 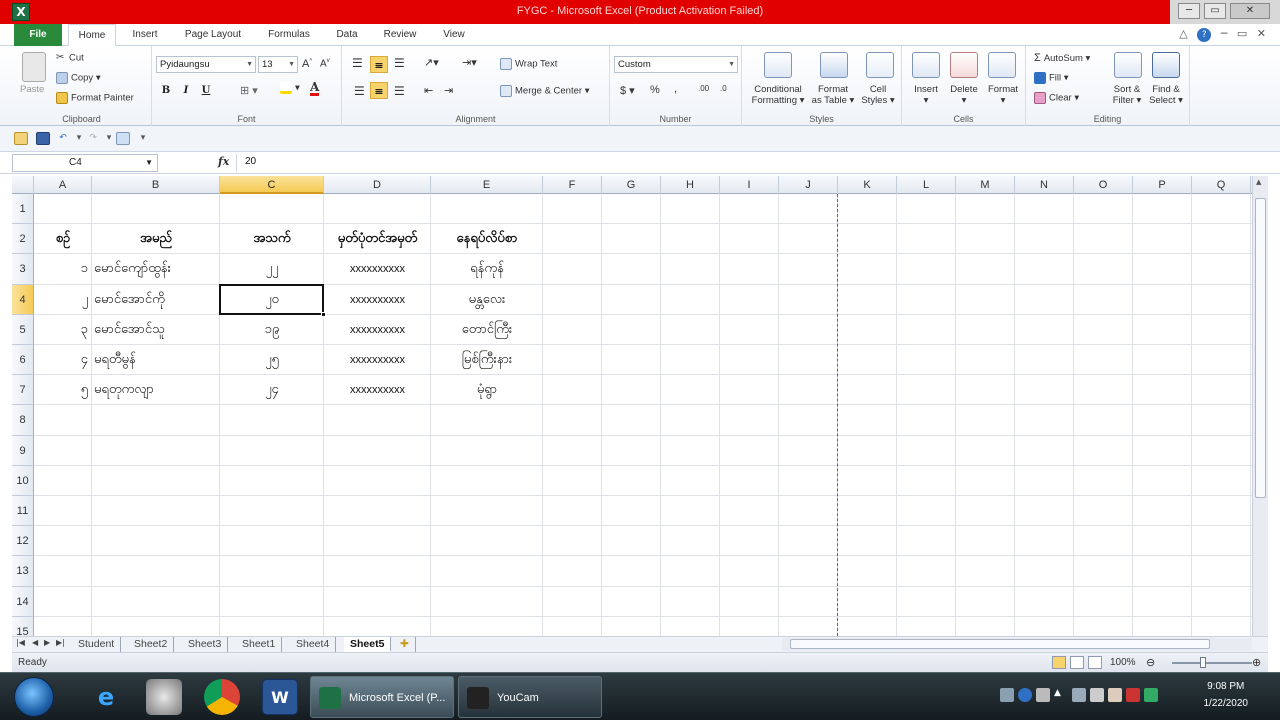 I want to click on conditional-formatting-icon, so click(x=778, y=65).